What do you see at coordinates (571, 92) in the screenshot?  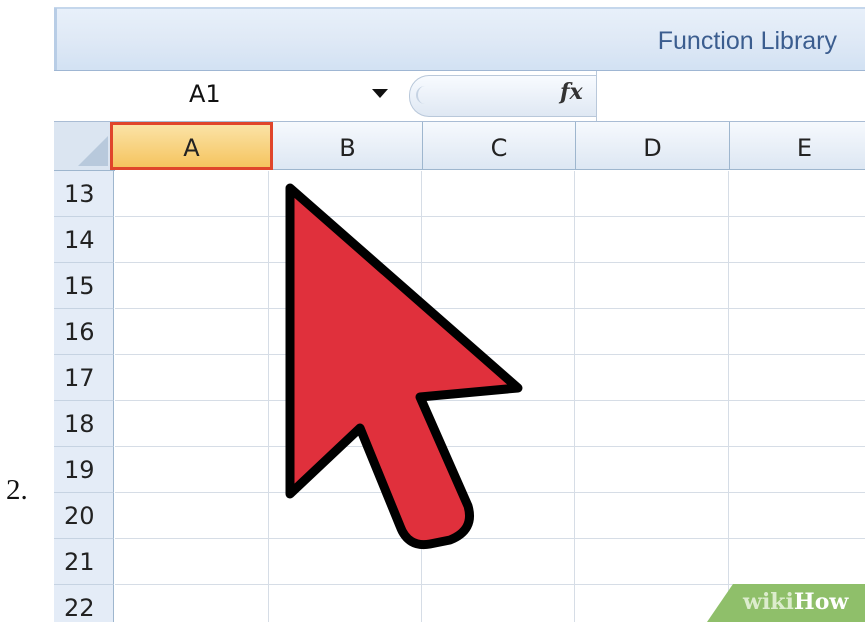 I see `insert-function-icon: fx` at bounding box center [571, 92].